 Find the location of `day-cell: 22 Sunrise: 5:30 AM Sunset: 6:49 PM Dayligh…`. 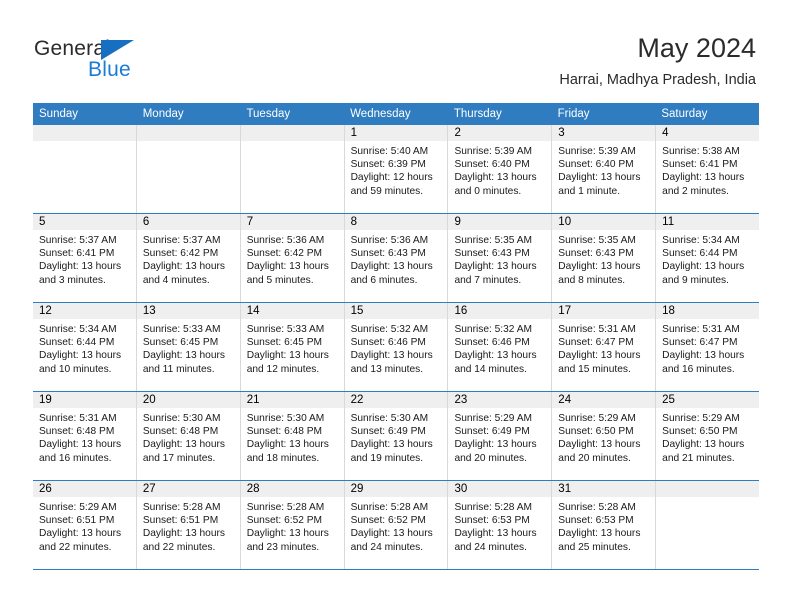

day-cell: 22 Sunrise: 5:30 AM Sunset: 6:49 PM Dayligh… is located at coordinates (396, 436).